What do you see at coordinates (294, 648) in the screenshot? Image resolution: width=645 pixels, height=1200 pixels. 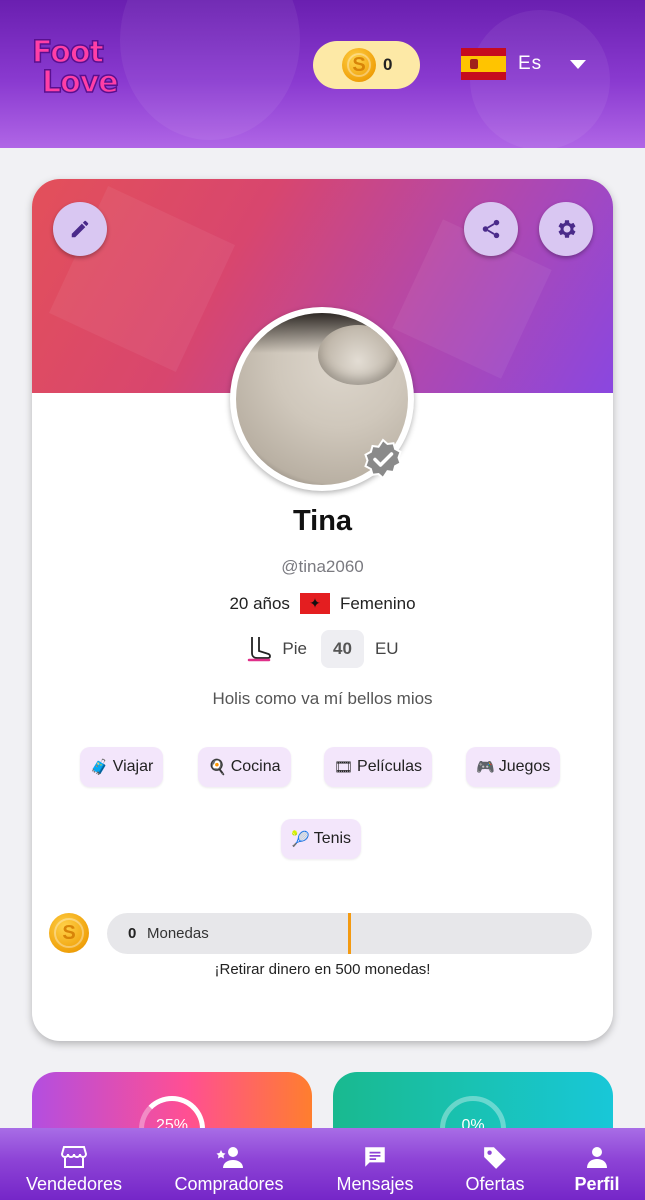 I see `foot-label: Pie` at bounding box center [294, 648].